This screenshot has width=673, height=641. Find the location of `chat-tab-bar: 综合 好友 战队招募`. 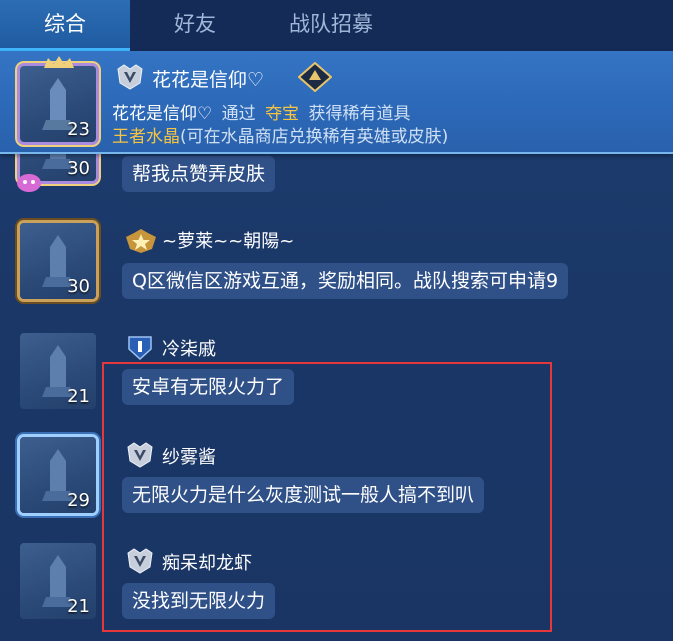

chat-tab-bar: 综合 好友 战队招募 is located at coordinates (336, 25).